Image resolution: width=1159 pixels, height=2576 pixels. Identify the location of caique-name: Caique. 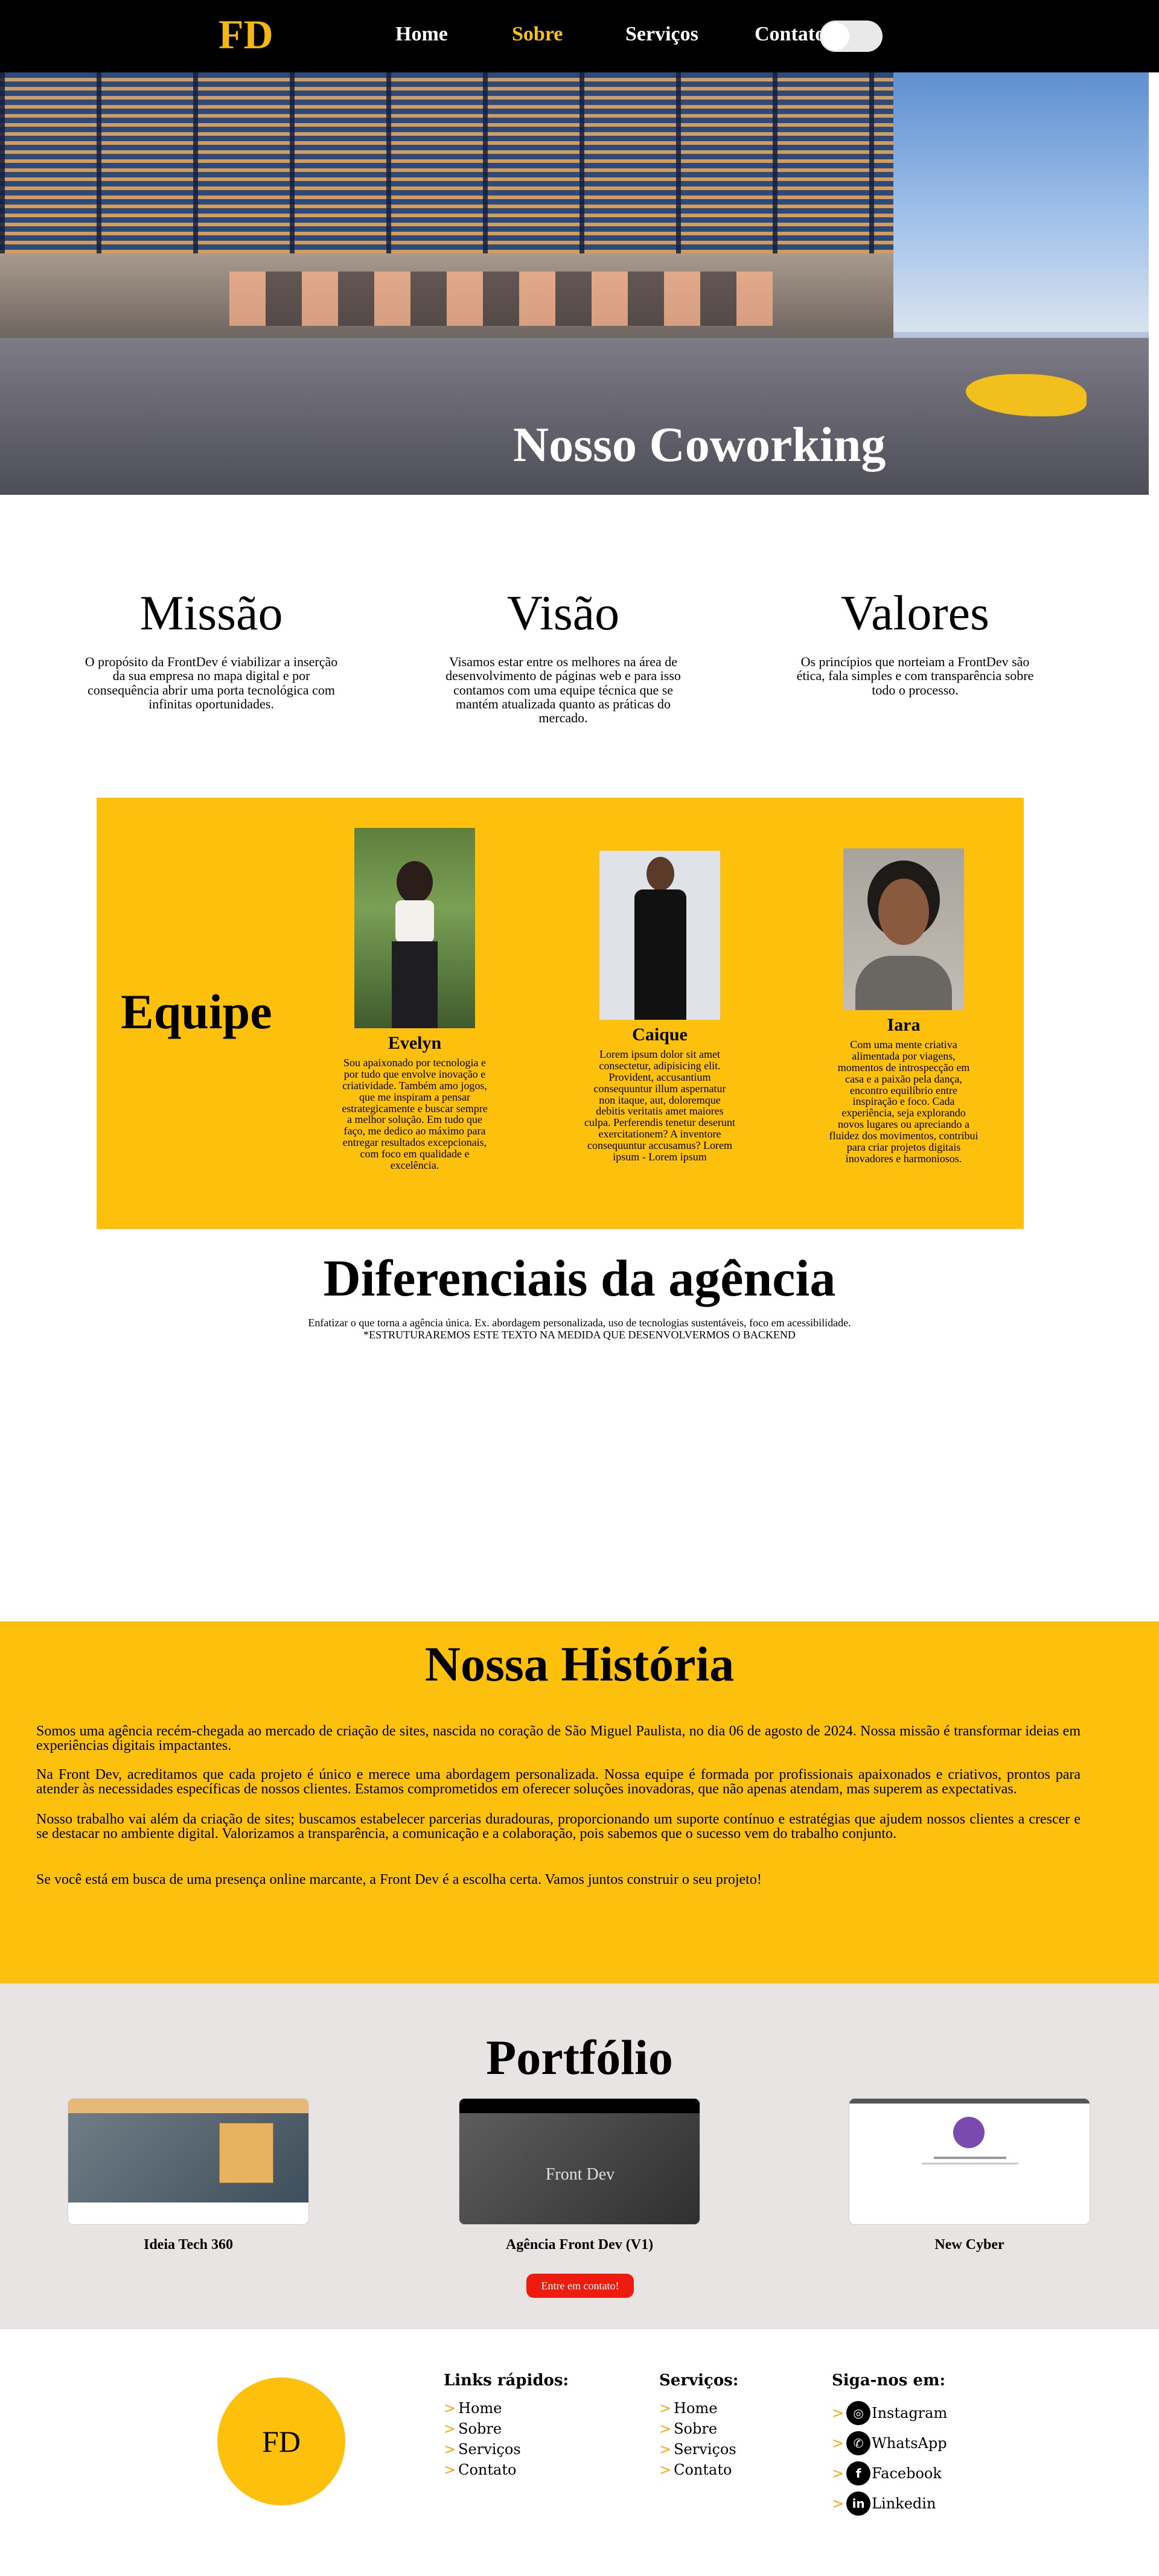
(660, 1035).